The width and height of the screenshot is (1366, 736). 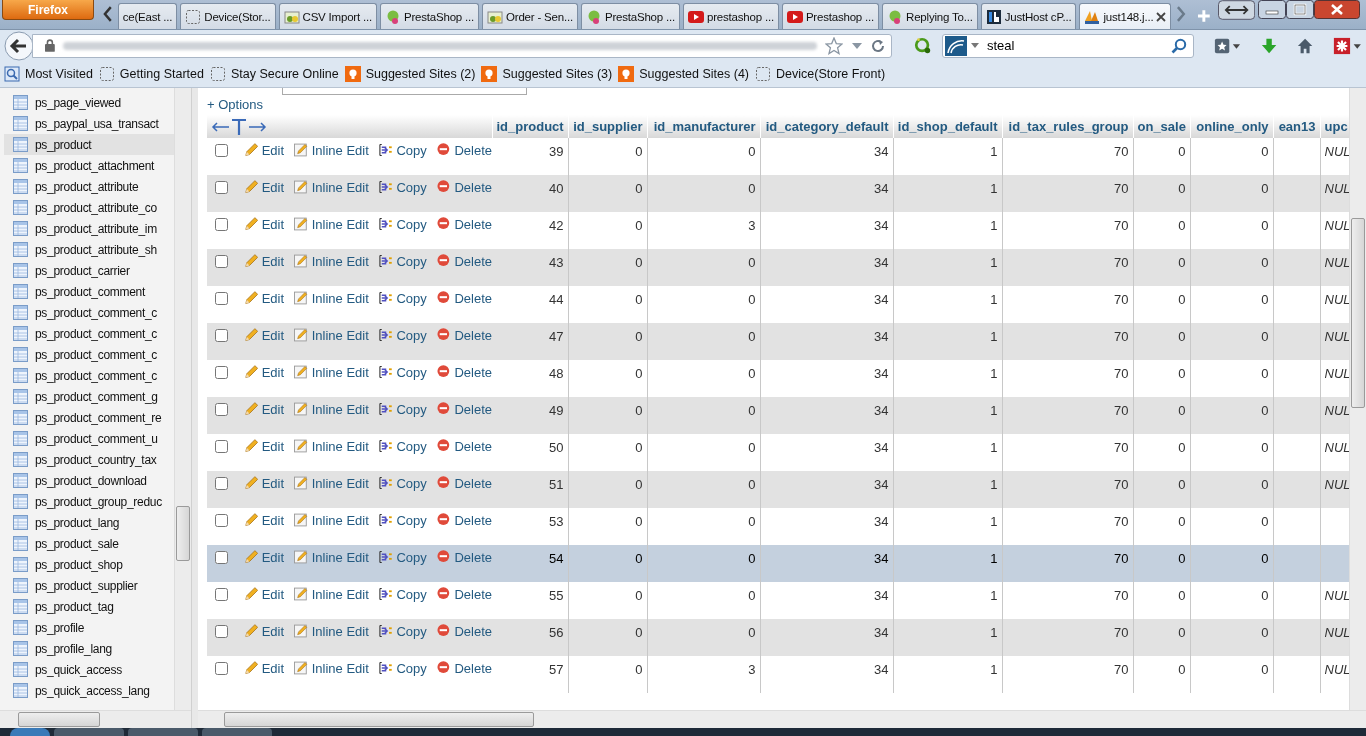 I want to click on resize-icon, so click(x=1236, y=10).